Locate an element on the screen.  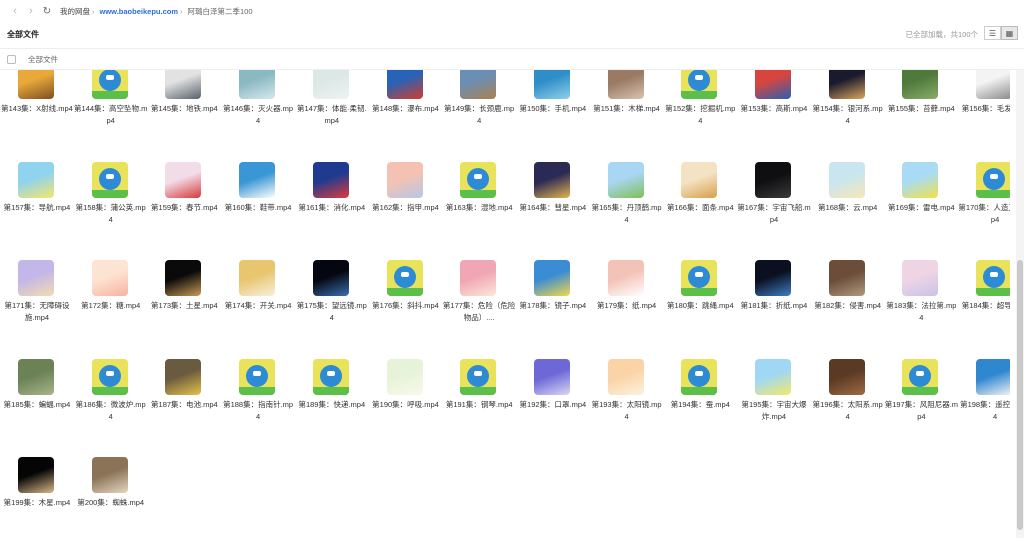
file-item: 第189集：快递.mp4 is located at coordinates (332, 403).